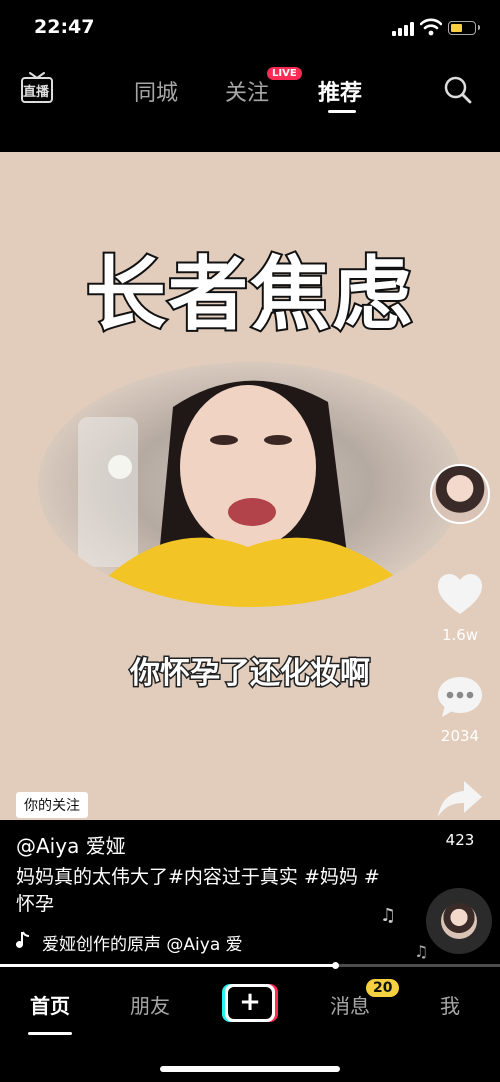  I want to click on like-count: 1.6w, so click(460, 635).